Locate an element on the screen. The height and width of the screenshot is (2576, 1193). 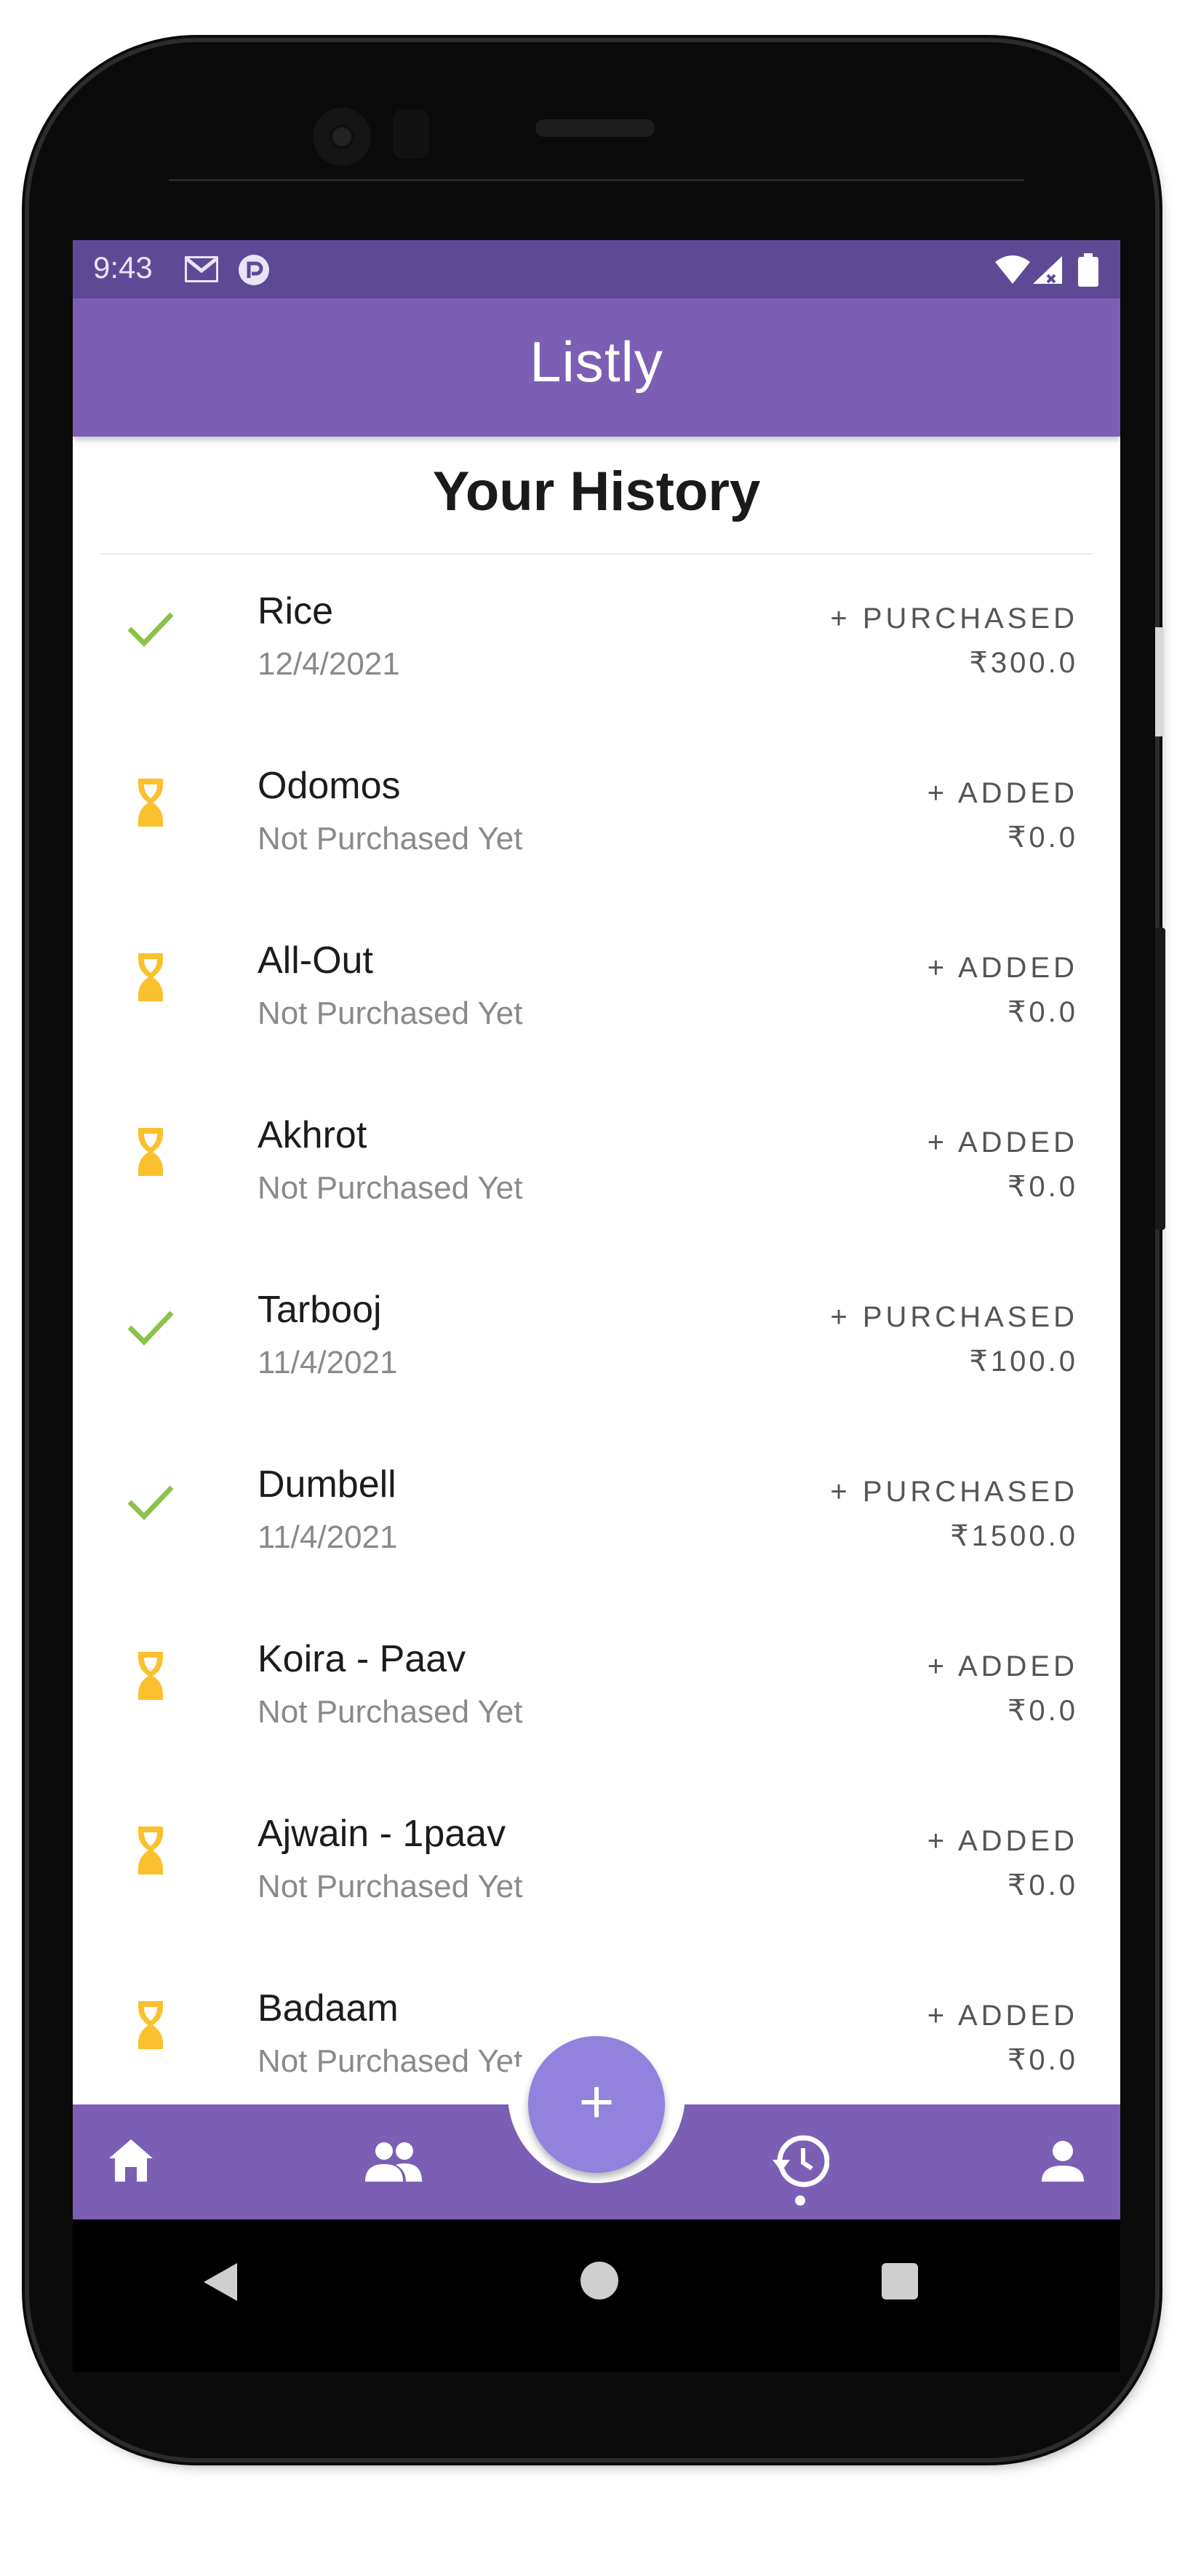
history-icon is located at coordinates (800, 2170).